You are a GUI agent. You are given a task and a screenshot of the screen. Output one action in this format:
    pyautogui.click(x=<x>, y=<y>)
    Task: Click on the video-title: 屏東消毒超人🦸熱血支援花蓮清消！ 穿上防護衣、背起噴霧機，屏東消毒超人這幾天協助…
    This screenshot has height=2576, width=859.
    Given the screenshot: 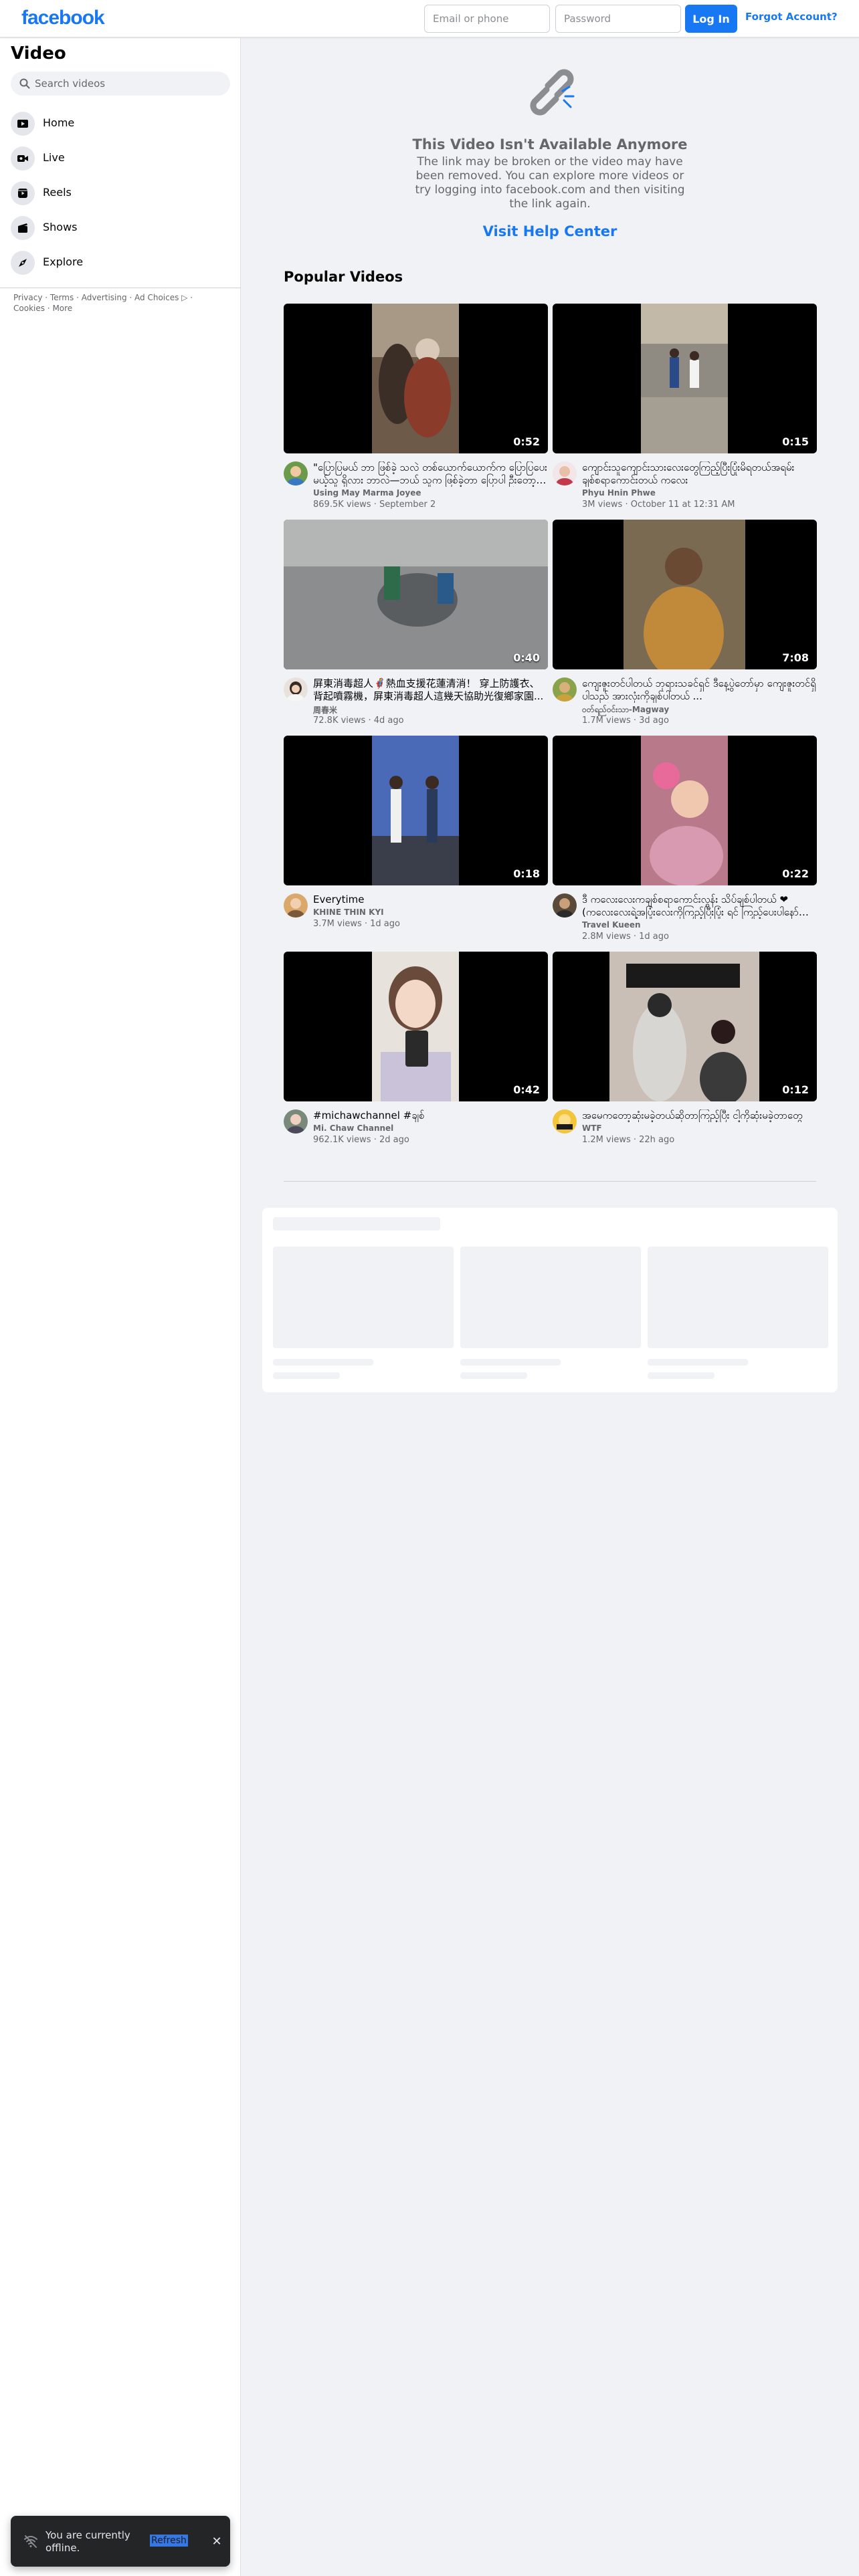 What is the action you would take?
    pyautogui.click(x=431, y=690)
    